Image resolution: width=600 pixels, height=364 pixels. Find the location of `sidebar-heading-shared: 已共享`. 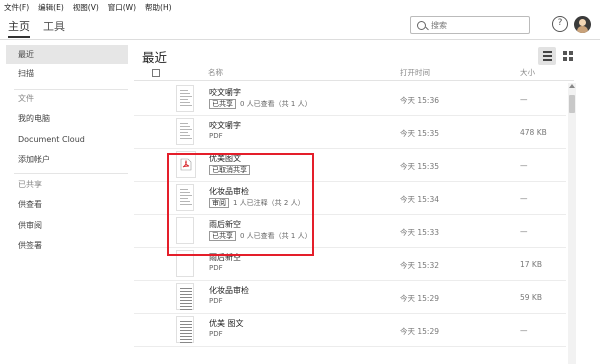

sidebar-heading-shared: 已共享 is located at coordinates (30, 184).